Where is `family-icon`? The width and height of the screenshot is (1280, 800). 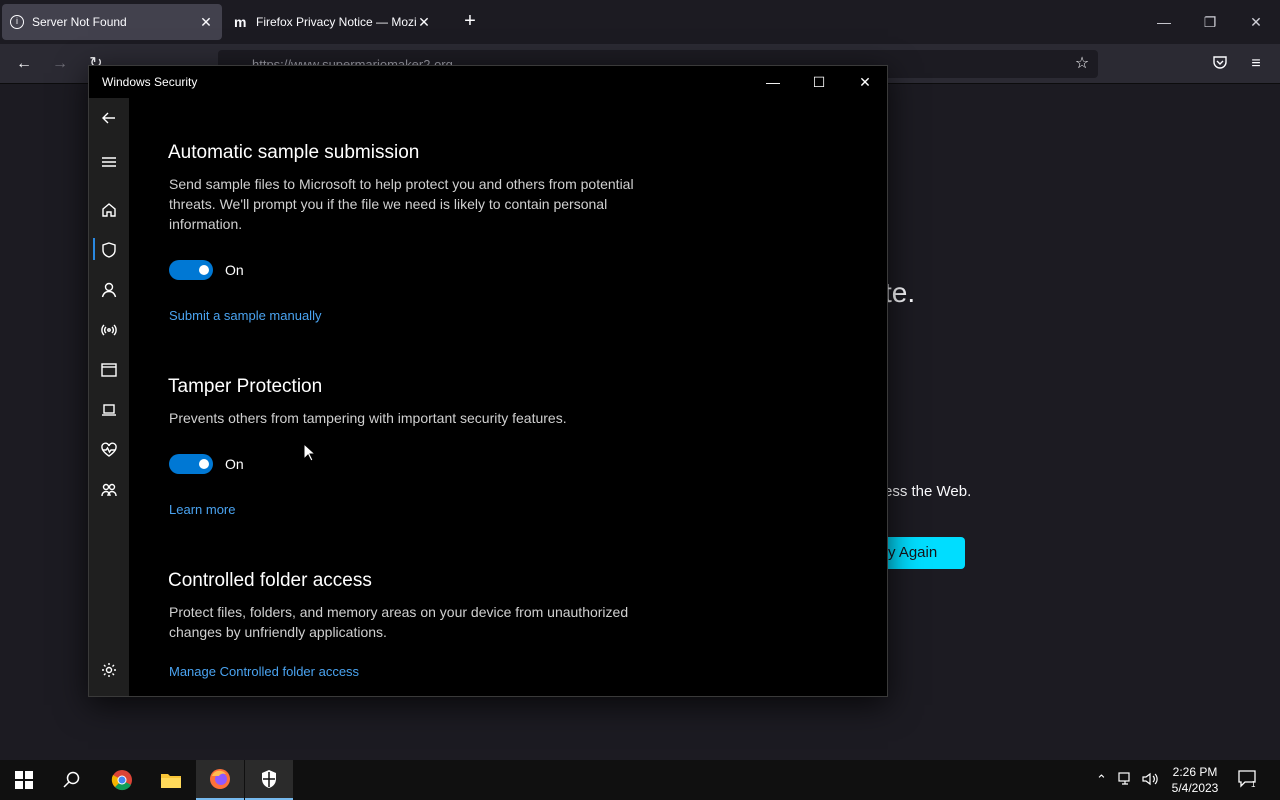 family-icon is located at coordinates (109, 490).